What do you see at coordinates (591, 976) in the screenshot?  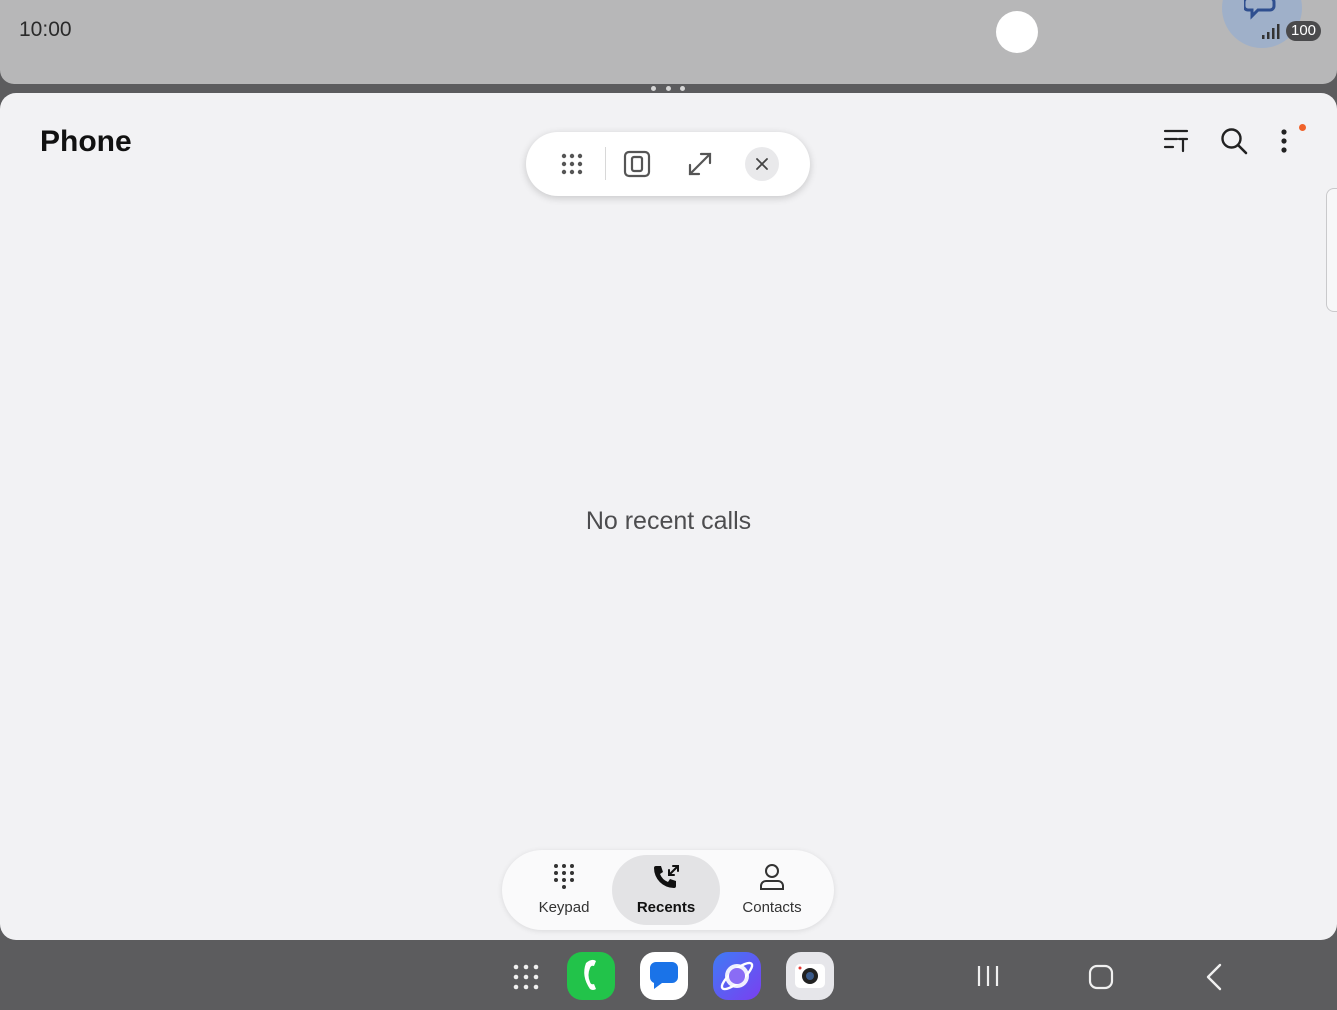 I see `phone-app-icon` at bounding box center [591, 976].